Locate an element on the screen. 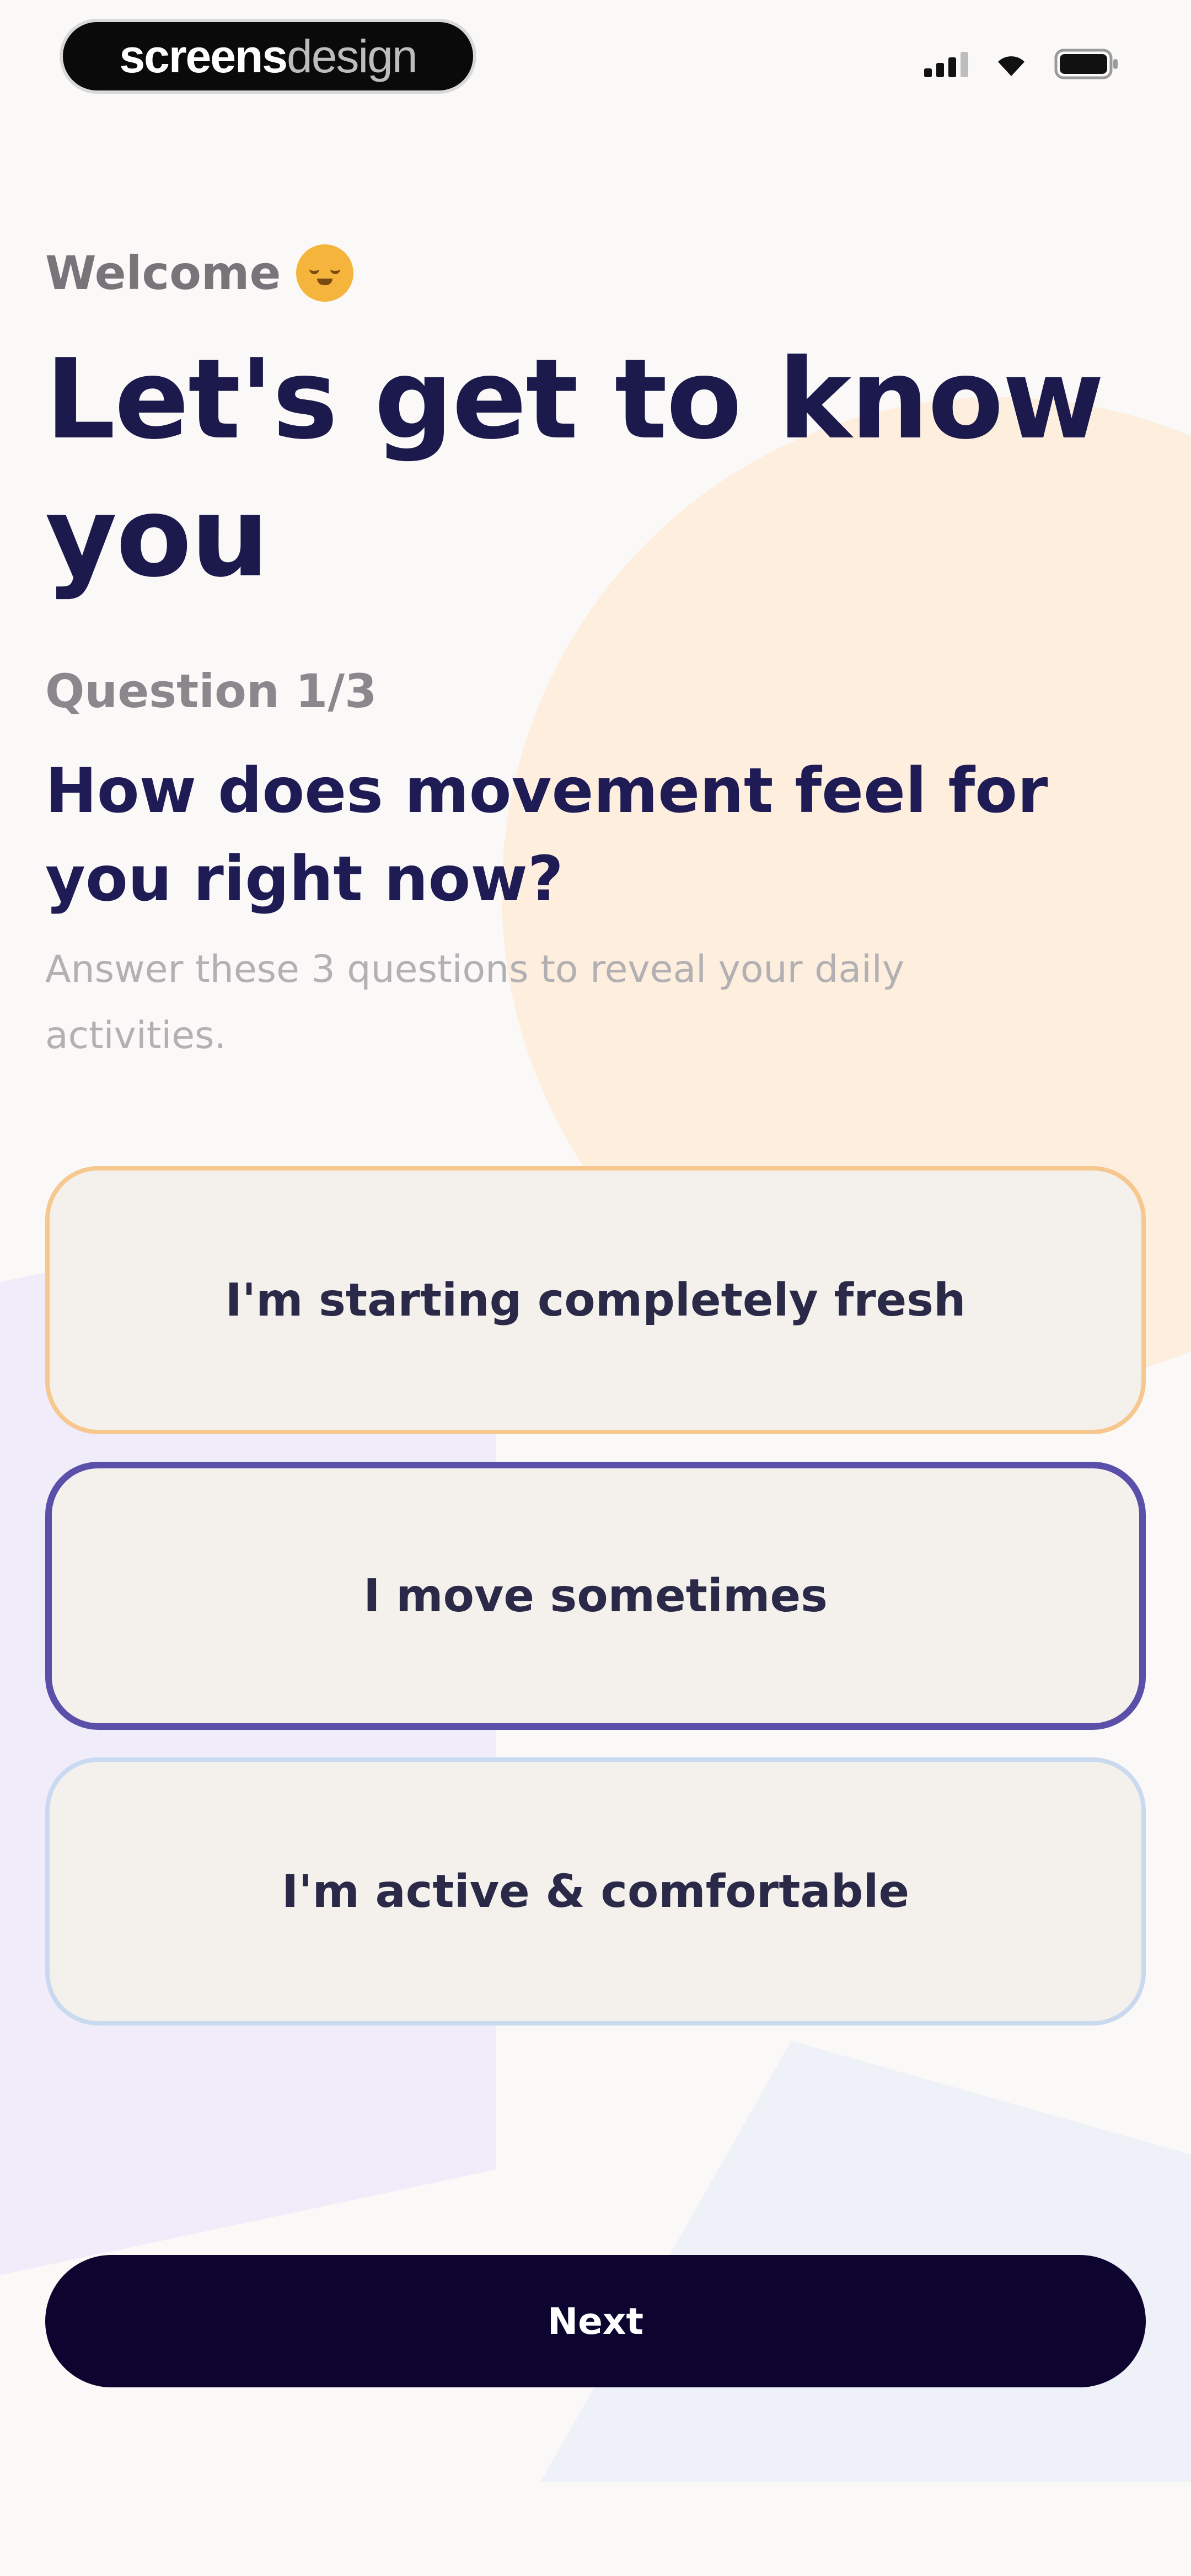  option-label: I'm starting completely fresh is located at coordinates (595, 1300).